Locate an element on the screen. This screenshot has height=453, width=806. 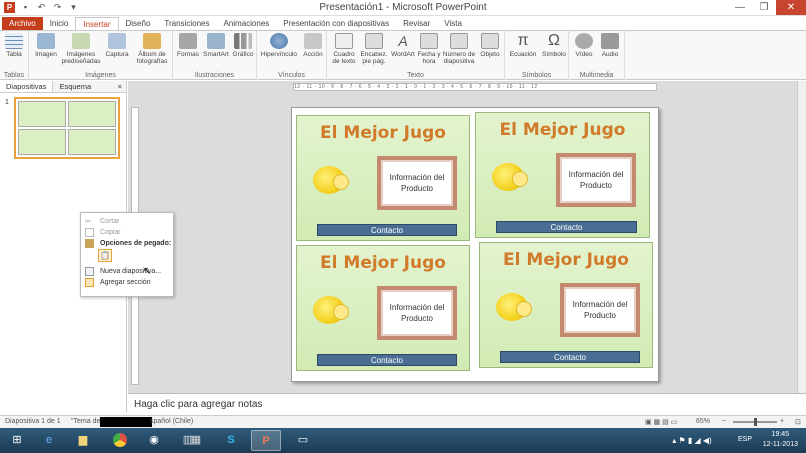
wordart-button: A WordArt is located at coordinates (403, 45).